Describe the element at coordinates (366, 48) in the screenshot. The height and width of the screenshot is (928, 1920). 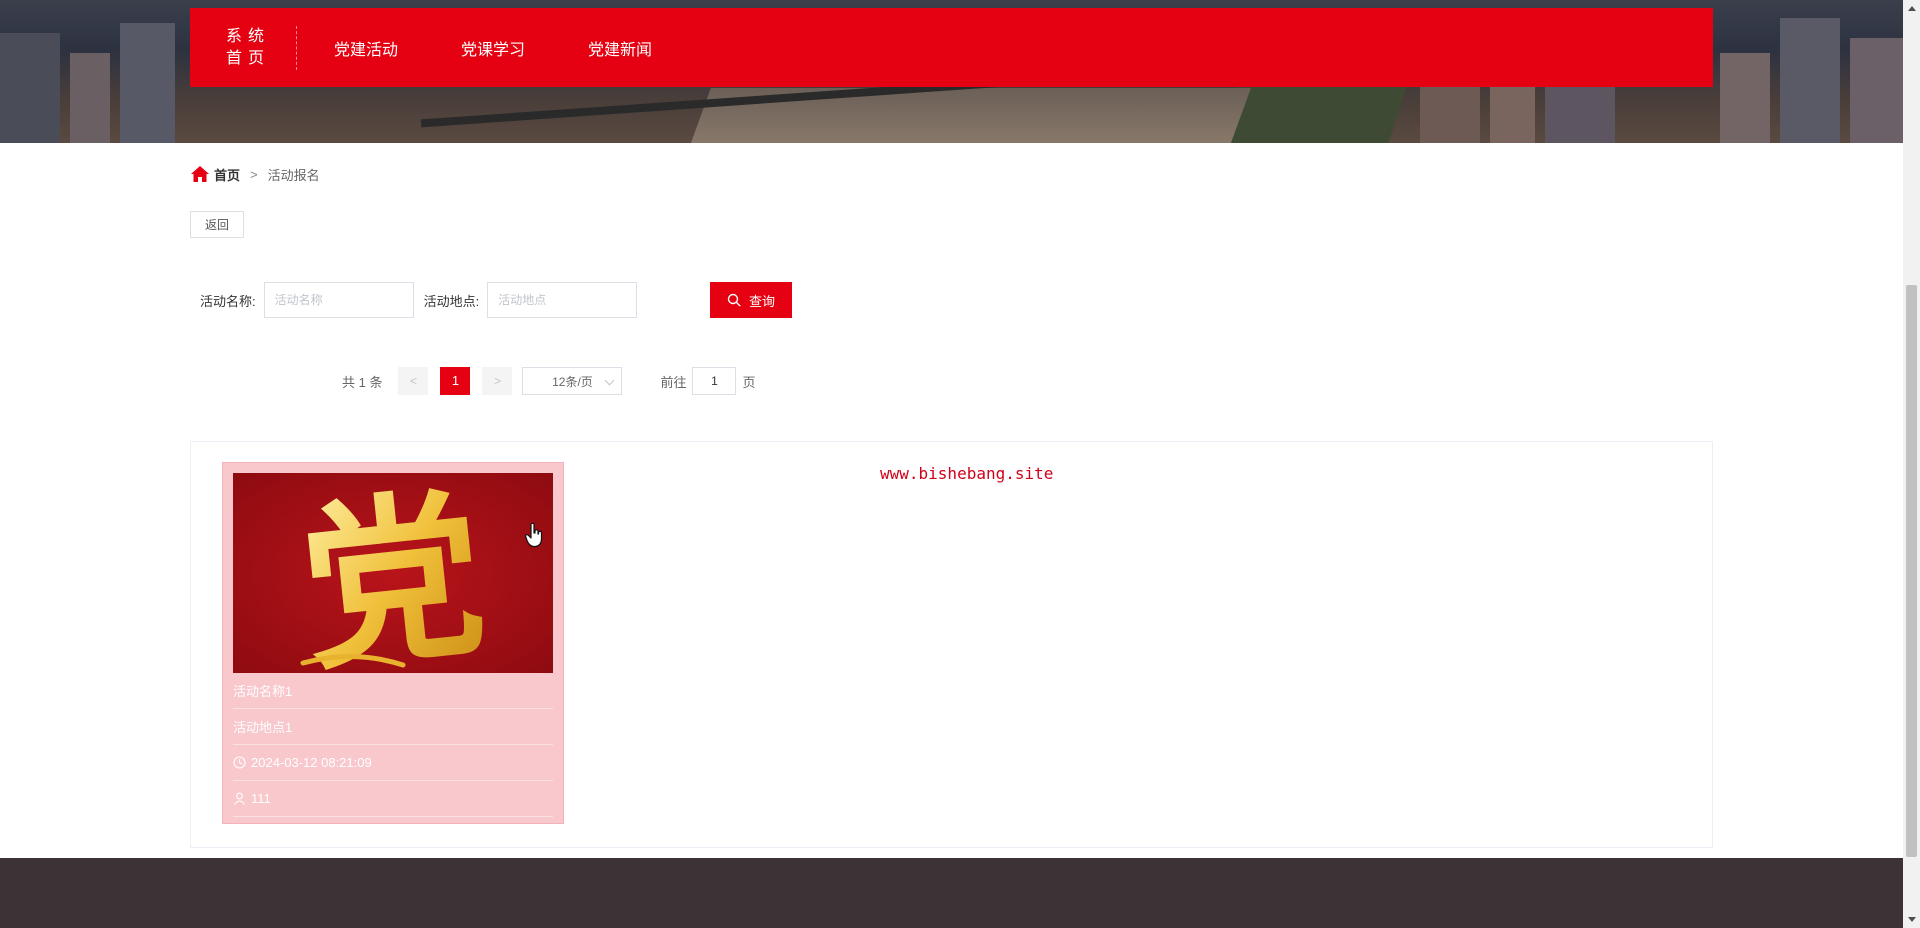
I see `nav-item-party-activities: 党建活动` at that location.